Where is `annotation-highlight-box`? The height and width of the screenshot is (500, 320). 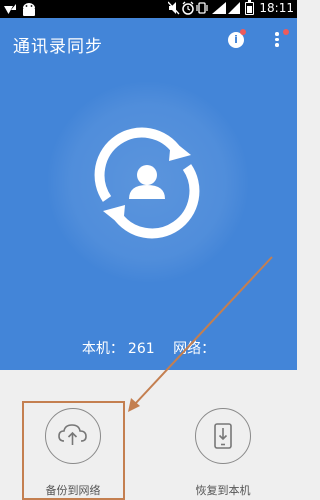
annotation-highlight-box is located at coordinates (73, 450).